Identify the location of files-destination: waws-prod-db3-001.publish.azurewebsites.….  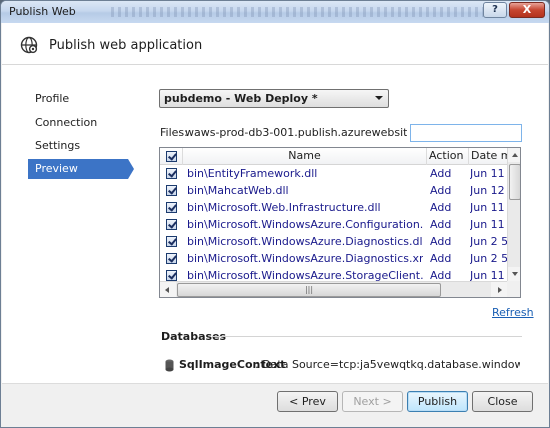
(296, 132).